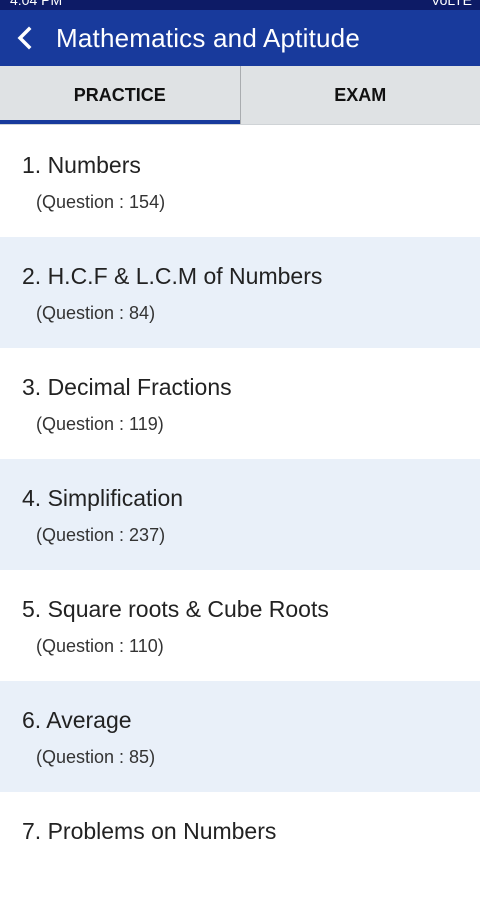 Image resolution: width=480 pixels, height=903 pixels. What do you see at coordinates (251, 757) in the screenshot?
I see `question-count: (Question : 85)` at bounding box center [251, 757].